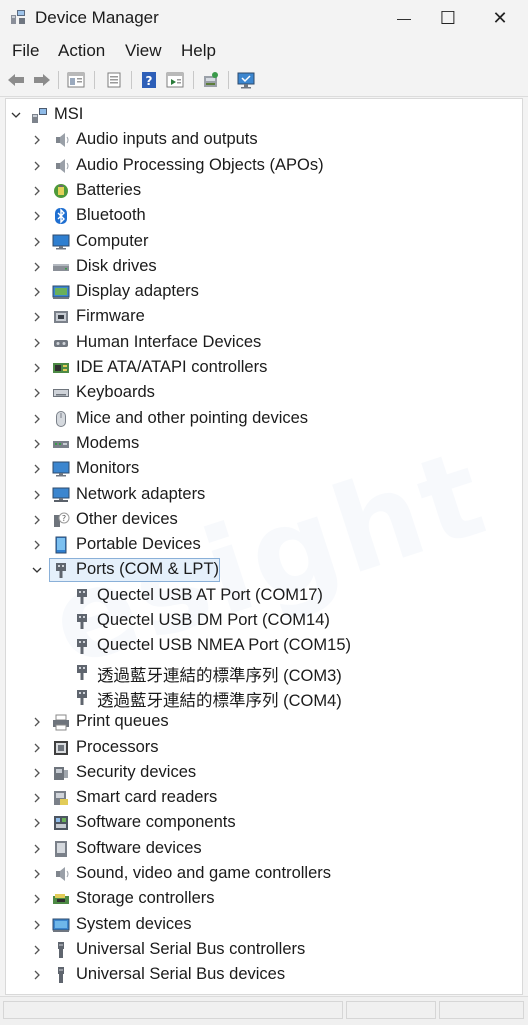  What do you see at coordinates (500, 18) in the screenshot?
I see `close-button: ✕` at bounding box center [500, 18].